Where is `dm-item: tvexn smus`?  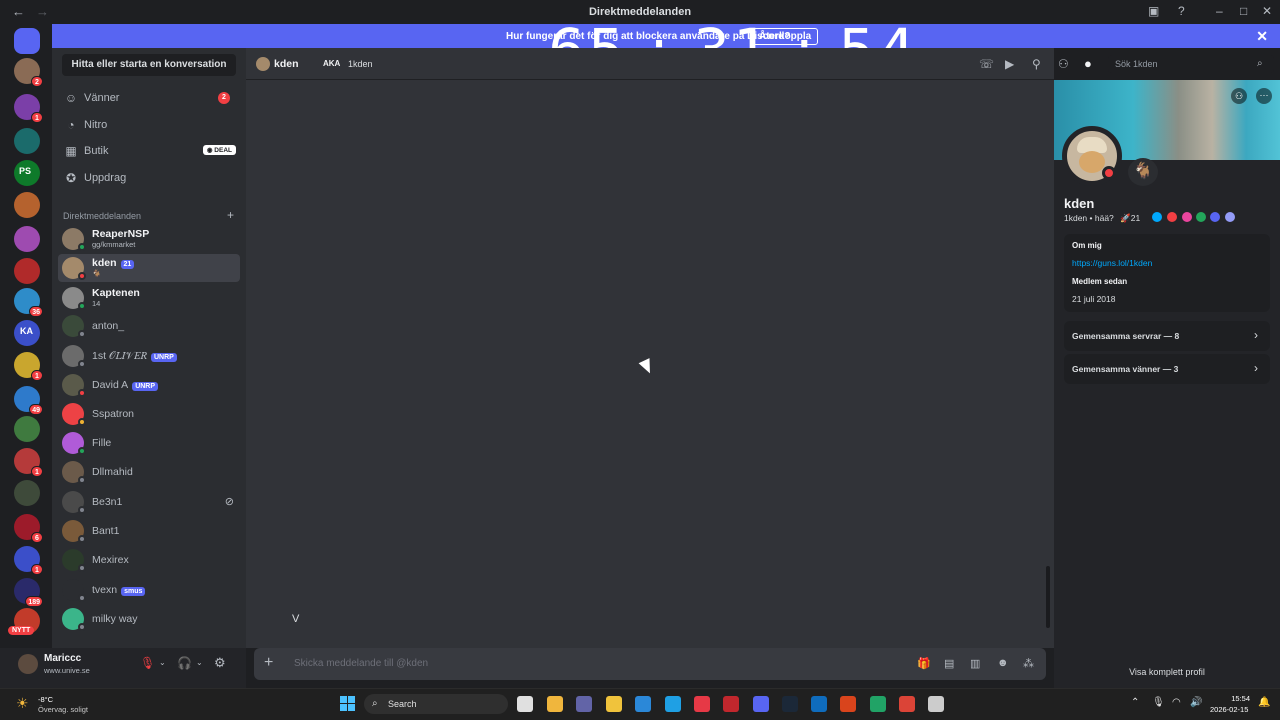
dm-item: tvexn smus is located at coordinates (149, 590).